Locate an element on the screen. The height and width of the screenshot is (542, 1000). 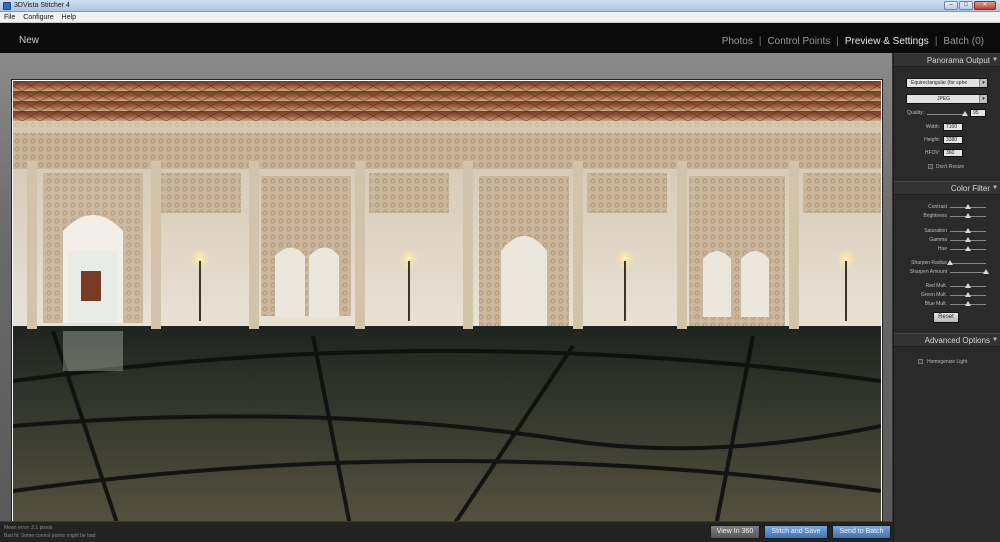
color-slider-label: Red Mult. is located at coordinates (936, 286).